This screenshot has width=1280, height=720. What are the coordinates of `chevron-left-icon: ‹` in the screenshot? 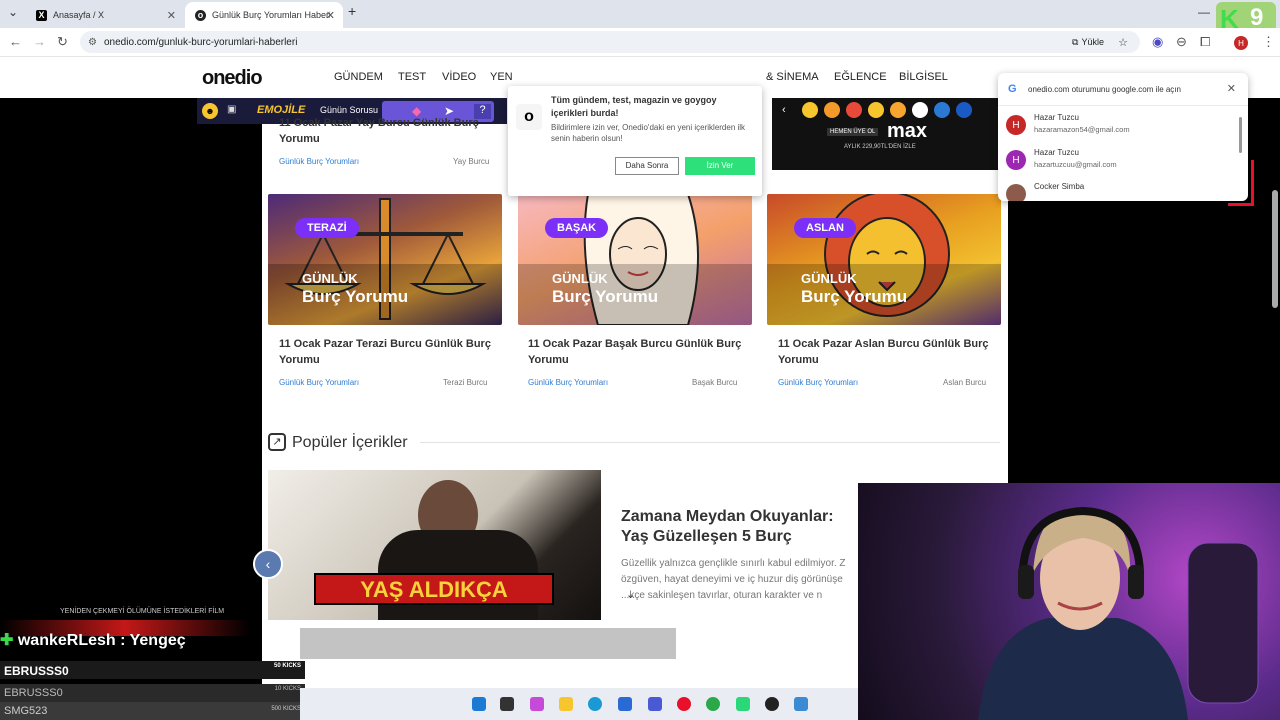 It's located at (784, 110).